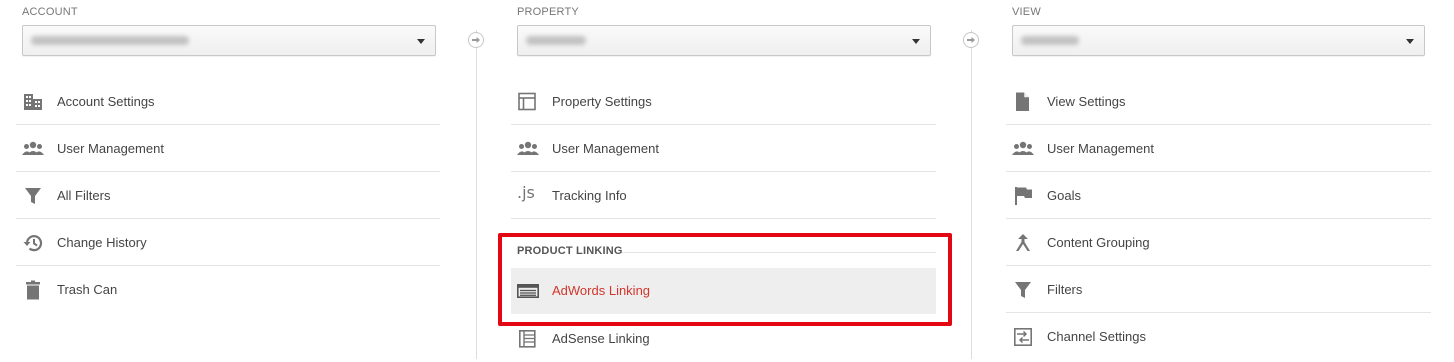 This screenshot has width=1454, height=362. I want to click on layout-icon, so click(527, 101).